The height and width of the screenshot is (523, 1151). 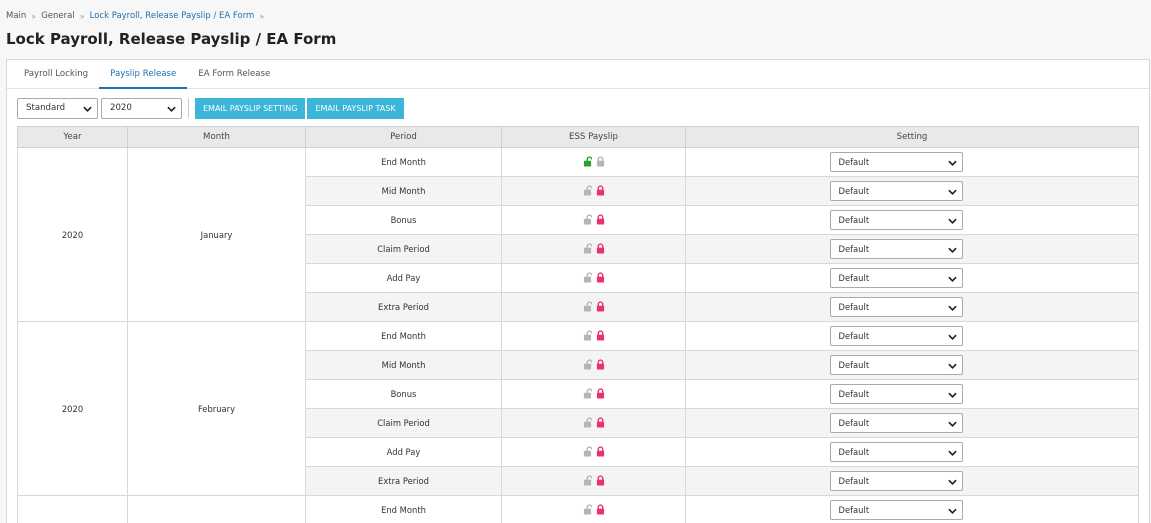 I want to click on month-cell: February, so click(x=216, y=408).